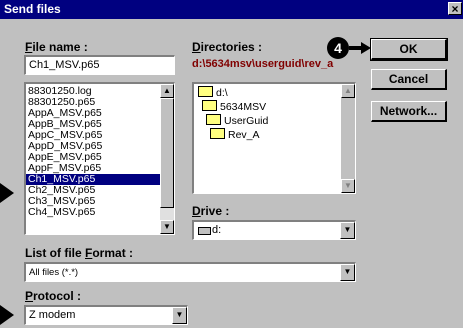  I want to click on tree-item-userguid: UserGuid, so click(237, 120).